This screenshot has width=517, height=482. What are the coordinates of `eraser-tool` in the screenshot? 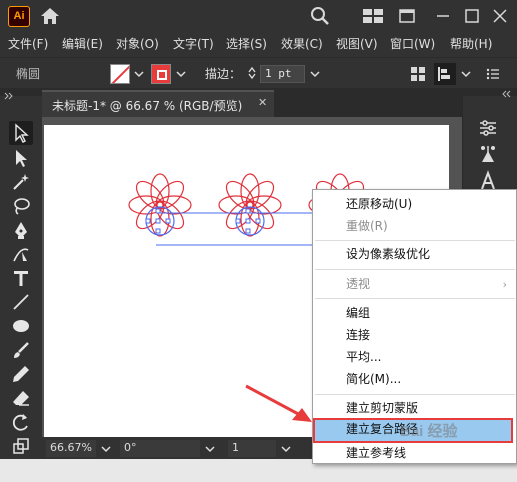 It's located at (21, 398).